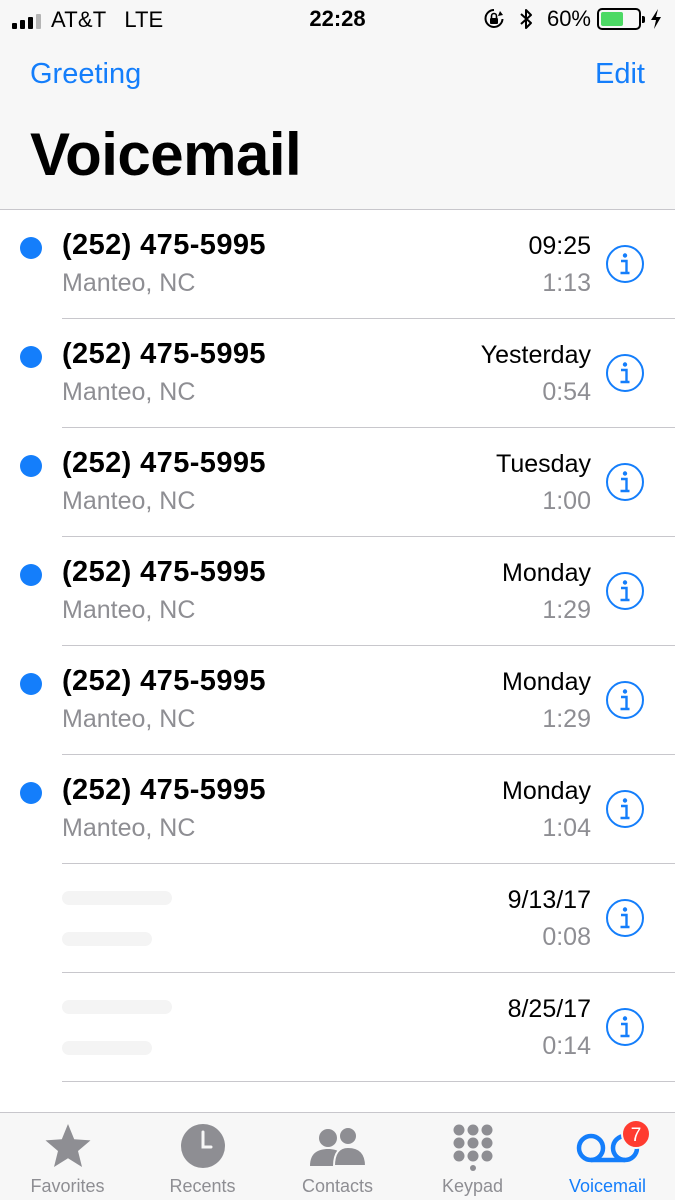 The image size is (675, 1200). I want to click on voicemail-date: 8/25/17, so click(549, 1009).